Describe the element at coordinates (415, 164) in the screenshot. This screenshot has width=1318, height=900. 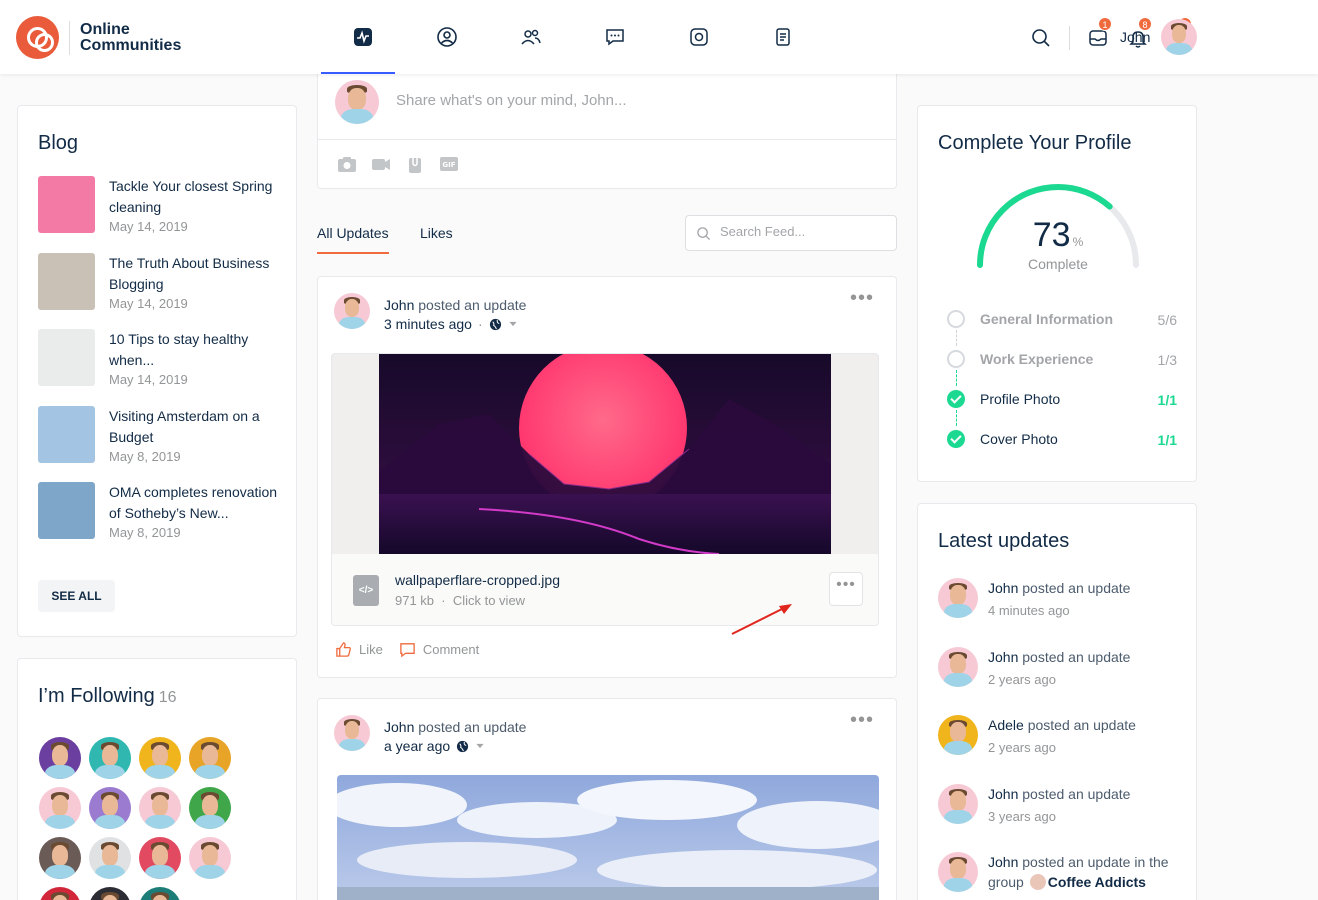
I see `attachment-icon` at that location.